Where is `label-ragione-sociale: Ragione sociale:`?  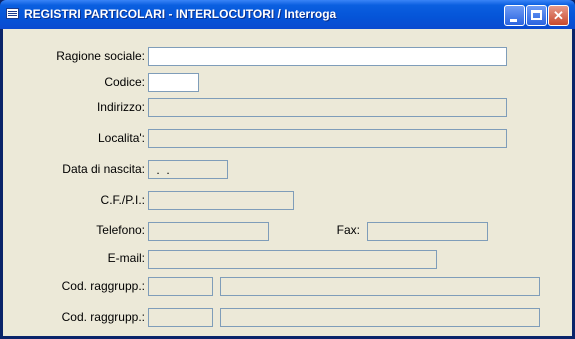 label-ragione-sociale: Ragione sociale: is located at coordinates (100, 56).